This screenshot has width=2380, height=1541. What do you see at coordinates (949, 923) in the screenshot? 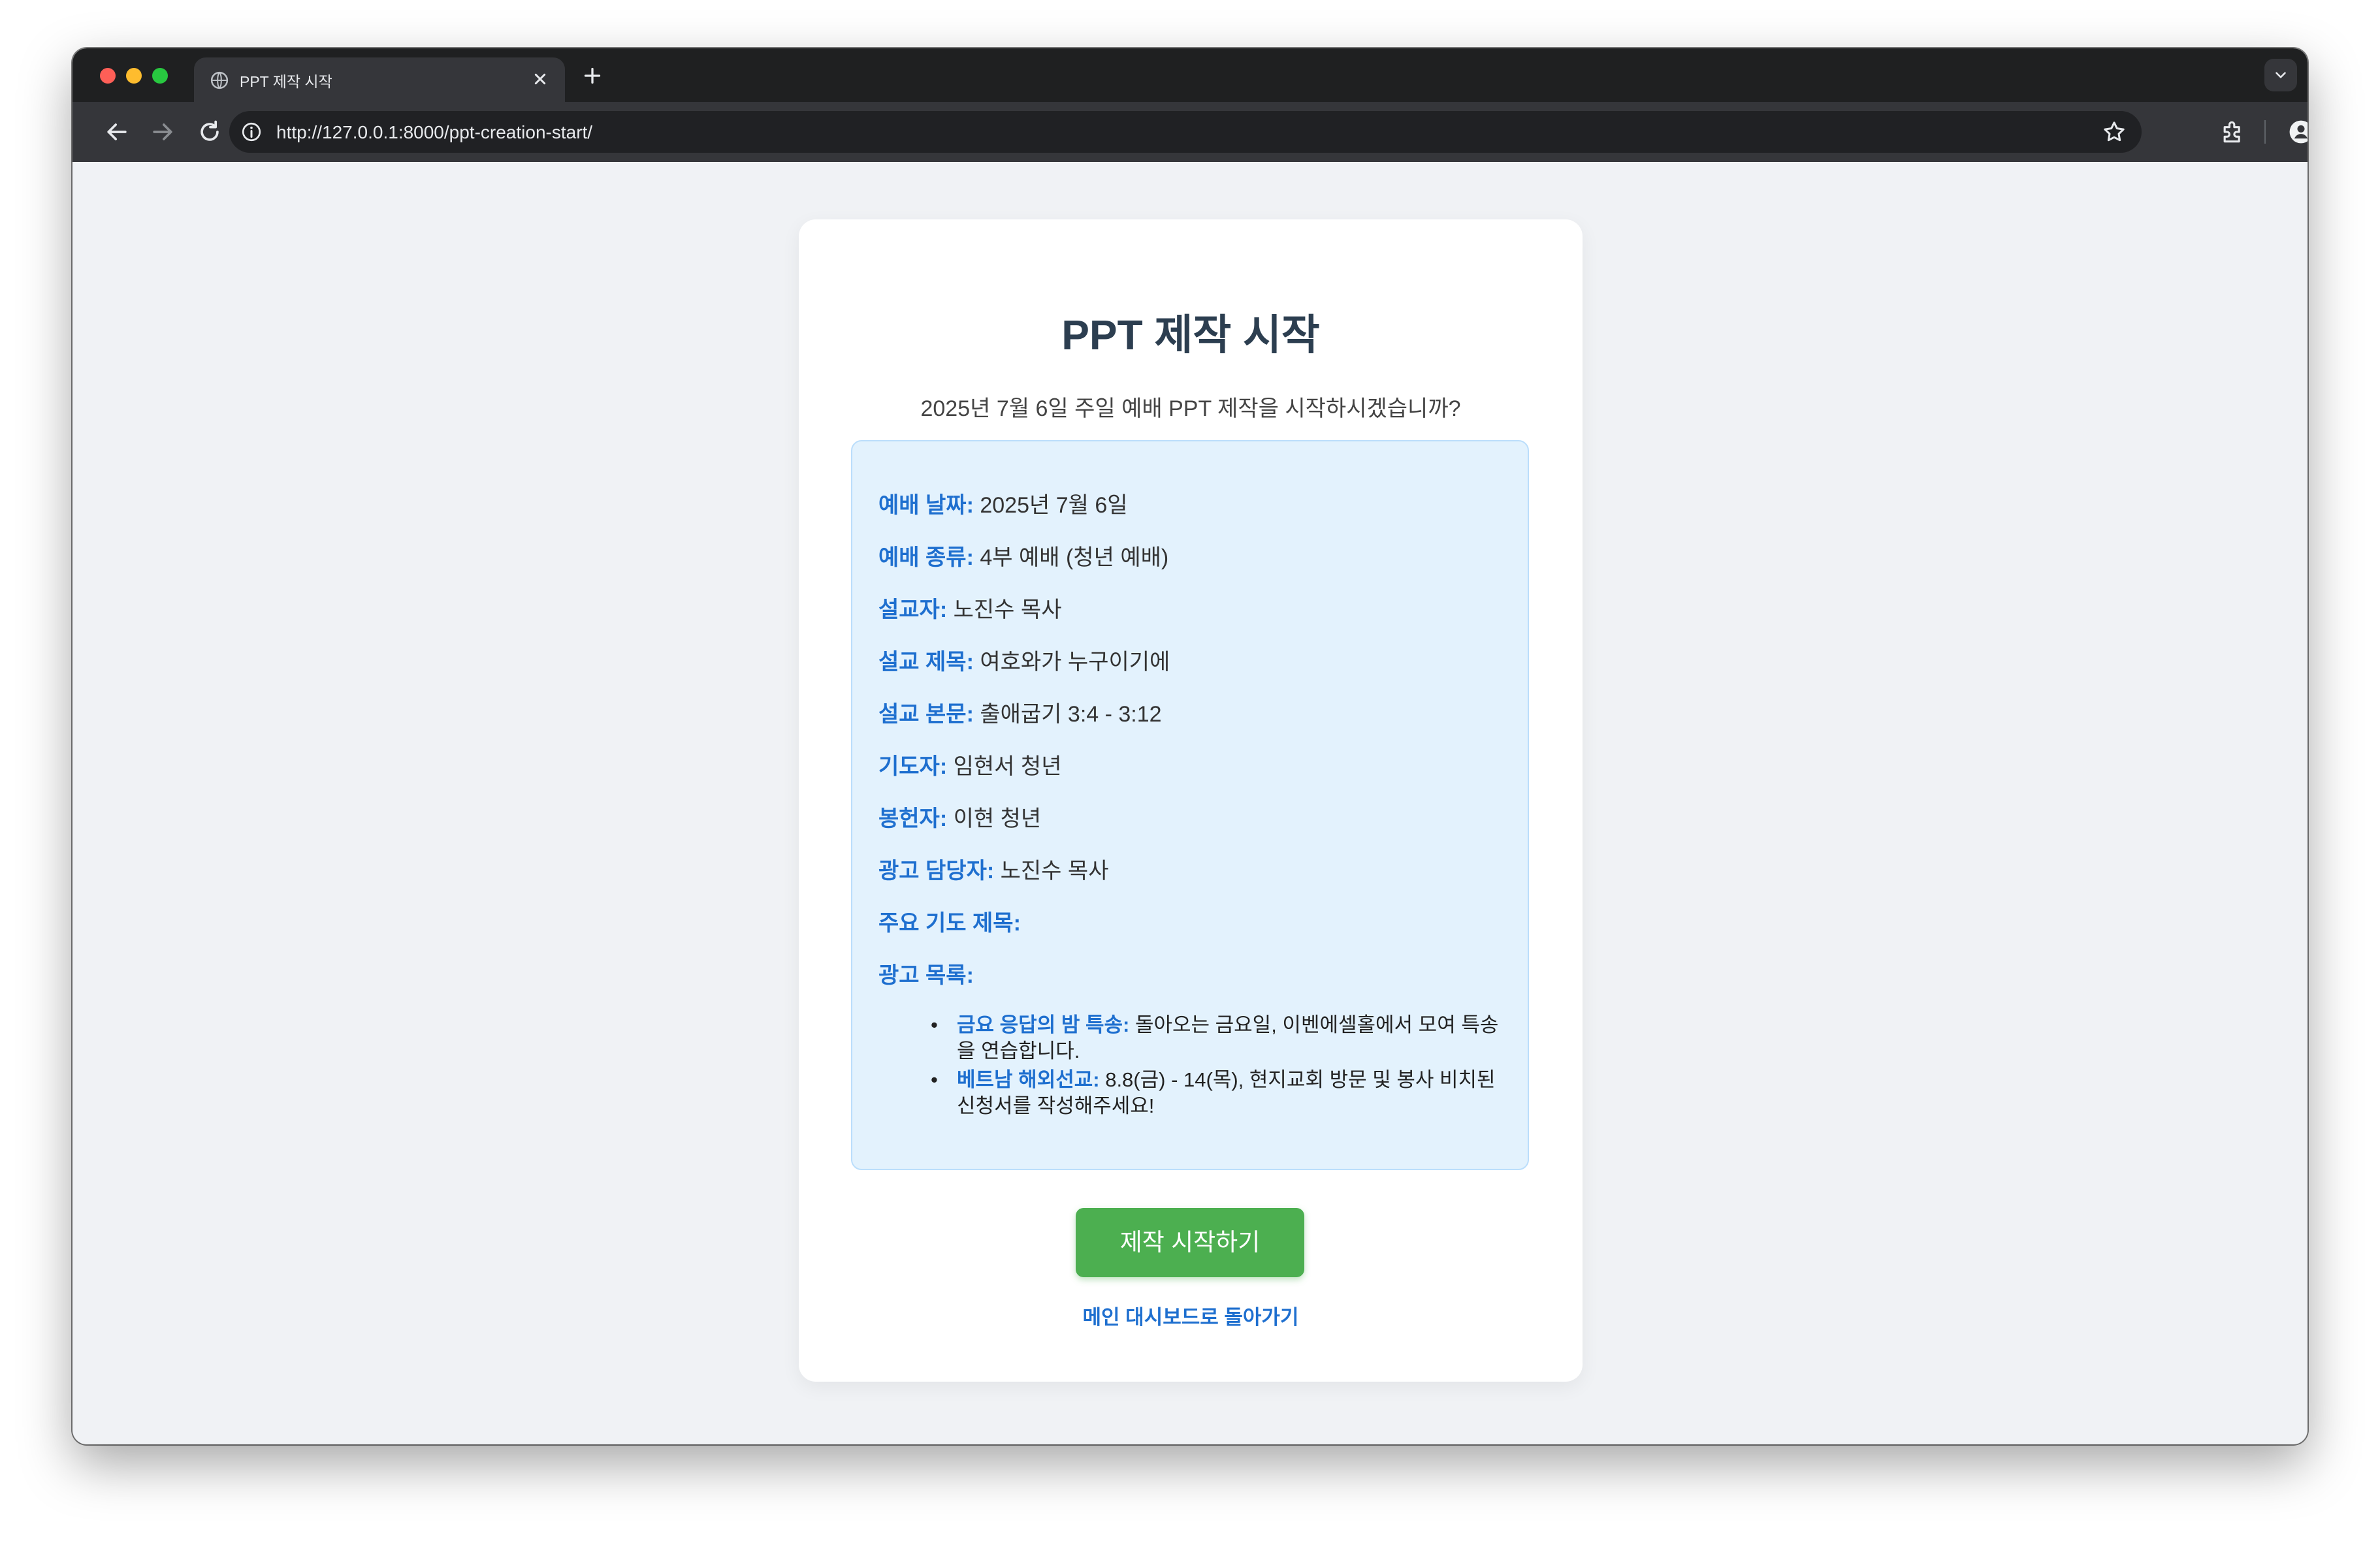
I see `detail-label: 주요 기도 제목:` at bounding box center [949, 923].